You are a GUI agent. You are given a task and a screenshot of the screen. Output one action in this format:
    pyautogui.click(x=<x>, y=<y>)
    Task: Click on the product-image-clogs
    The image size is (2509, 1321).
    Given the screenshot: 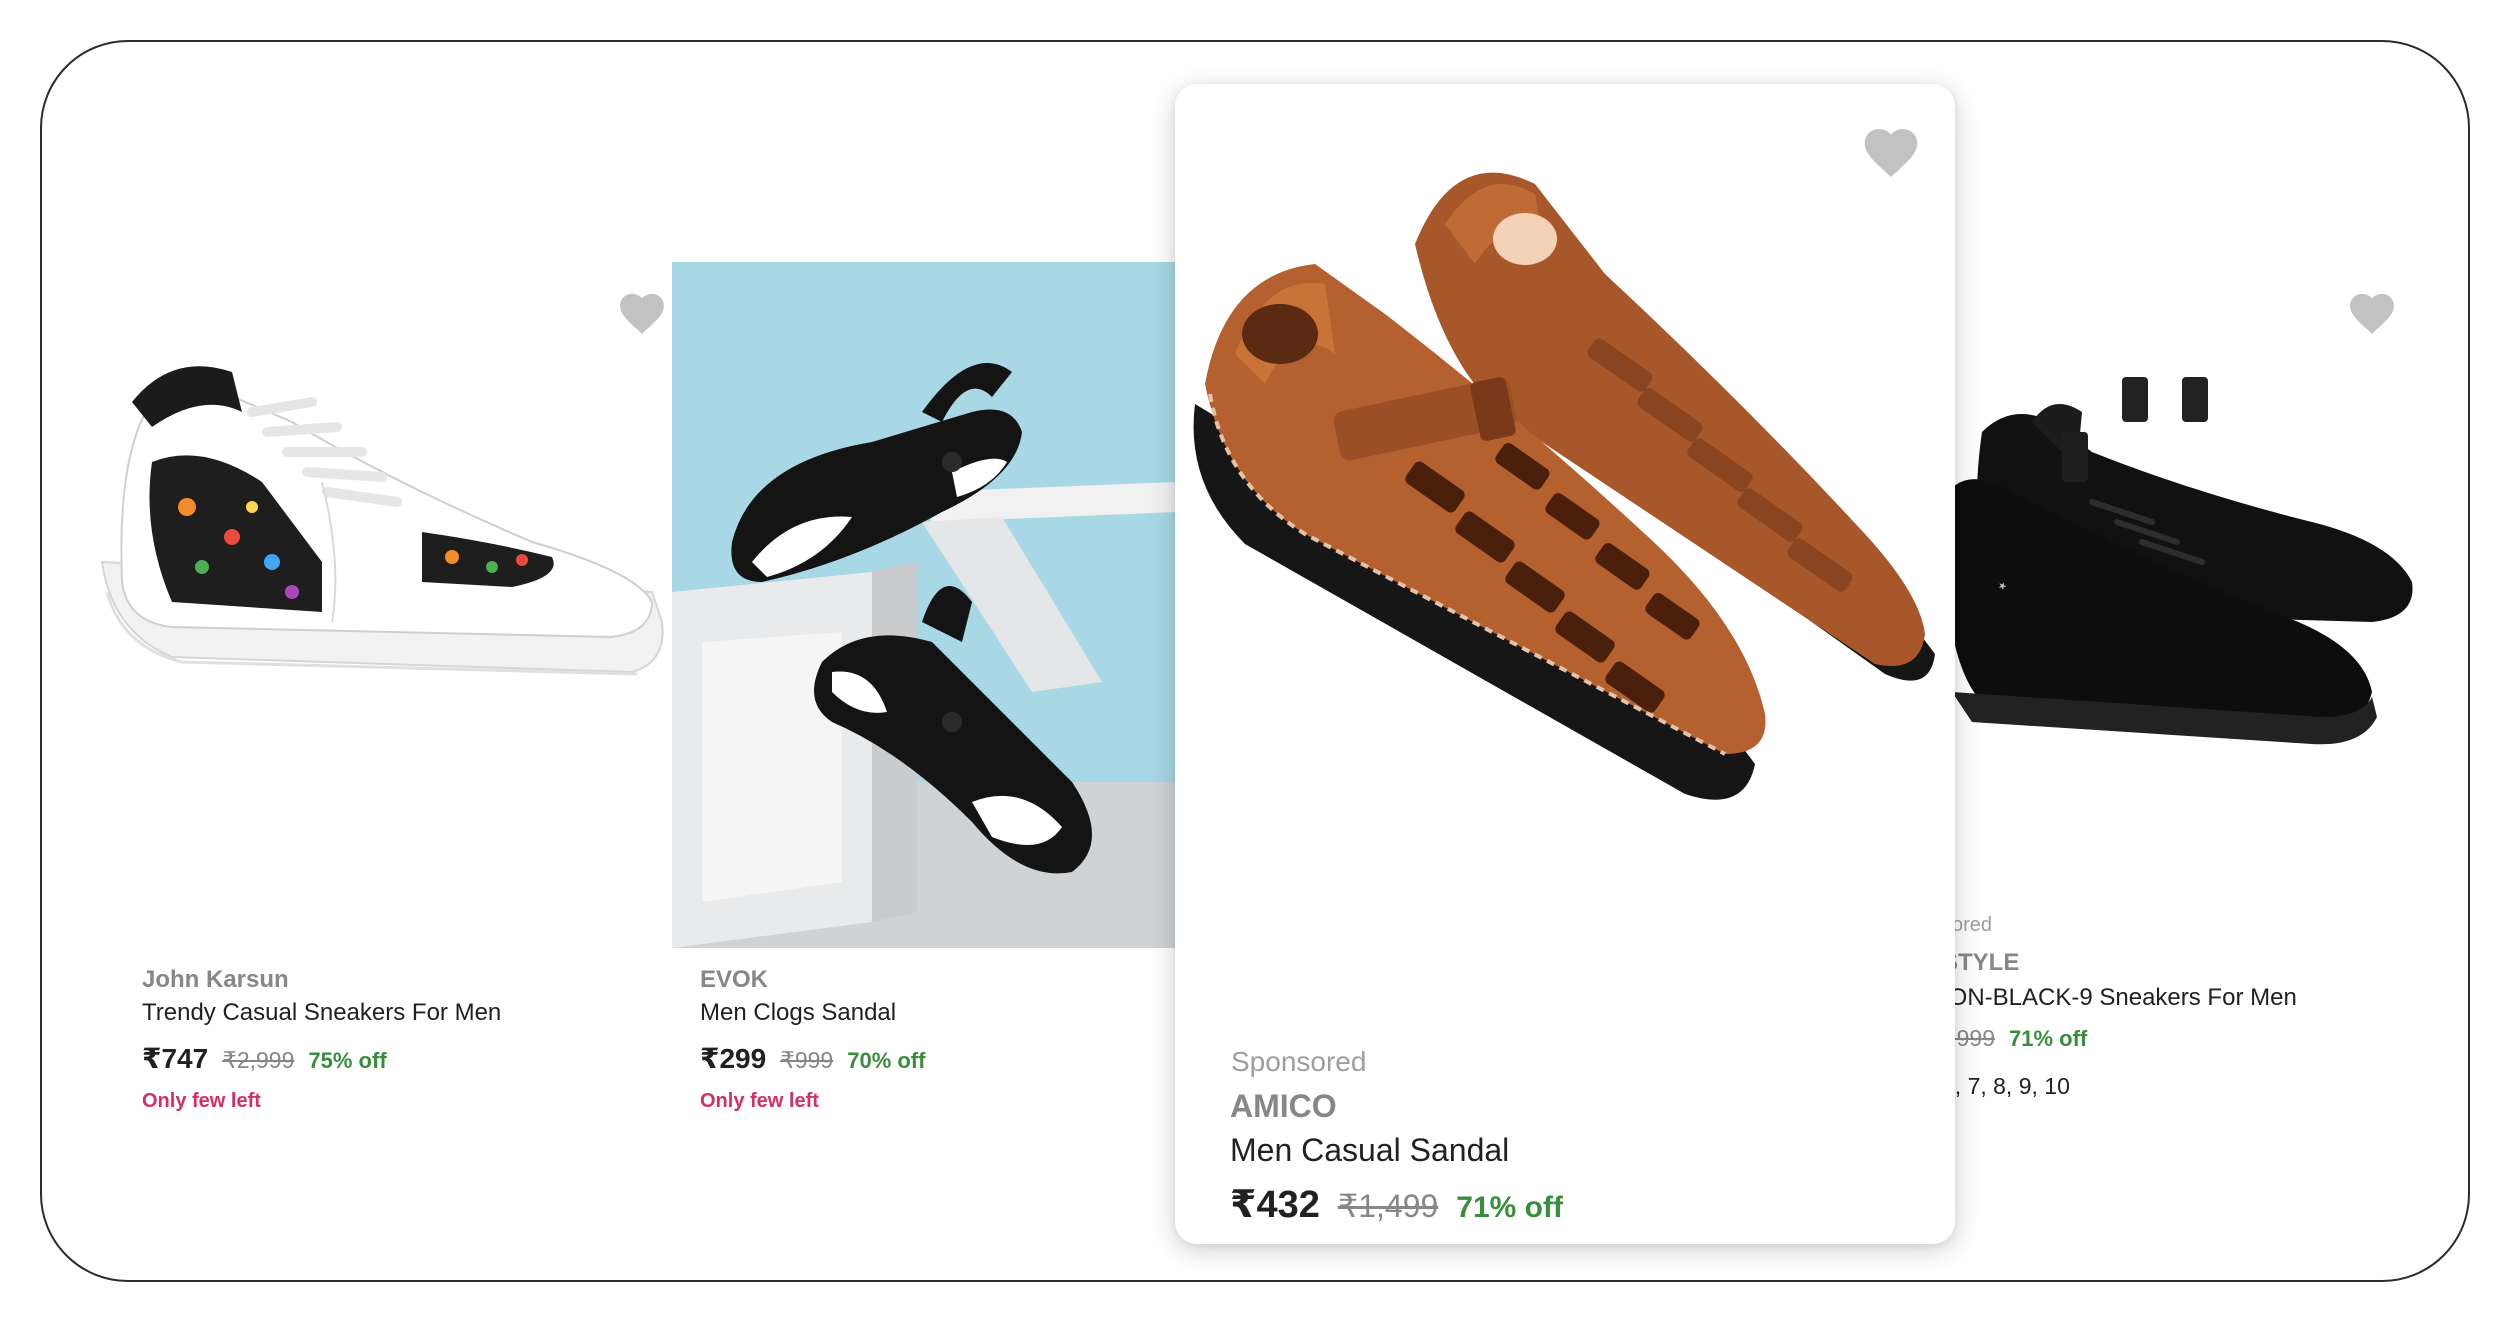 What is the action you would take?
    pyautogui.click(x=924, y=605)
    